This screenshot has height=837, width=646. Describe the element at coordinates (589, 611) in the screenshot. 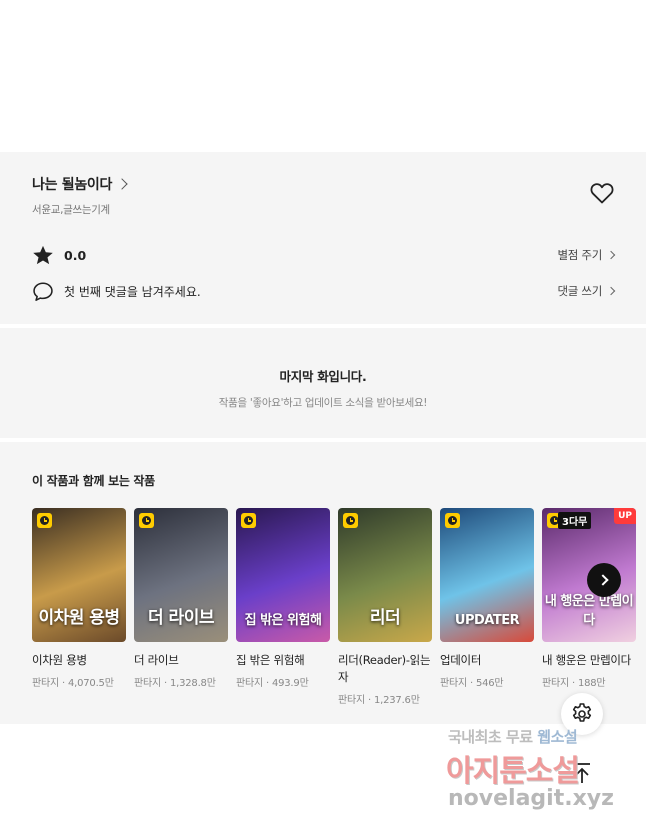

I see `cover-title-art: 내 행운은 만렙이다` at that location.